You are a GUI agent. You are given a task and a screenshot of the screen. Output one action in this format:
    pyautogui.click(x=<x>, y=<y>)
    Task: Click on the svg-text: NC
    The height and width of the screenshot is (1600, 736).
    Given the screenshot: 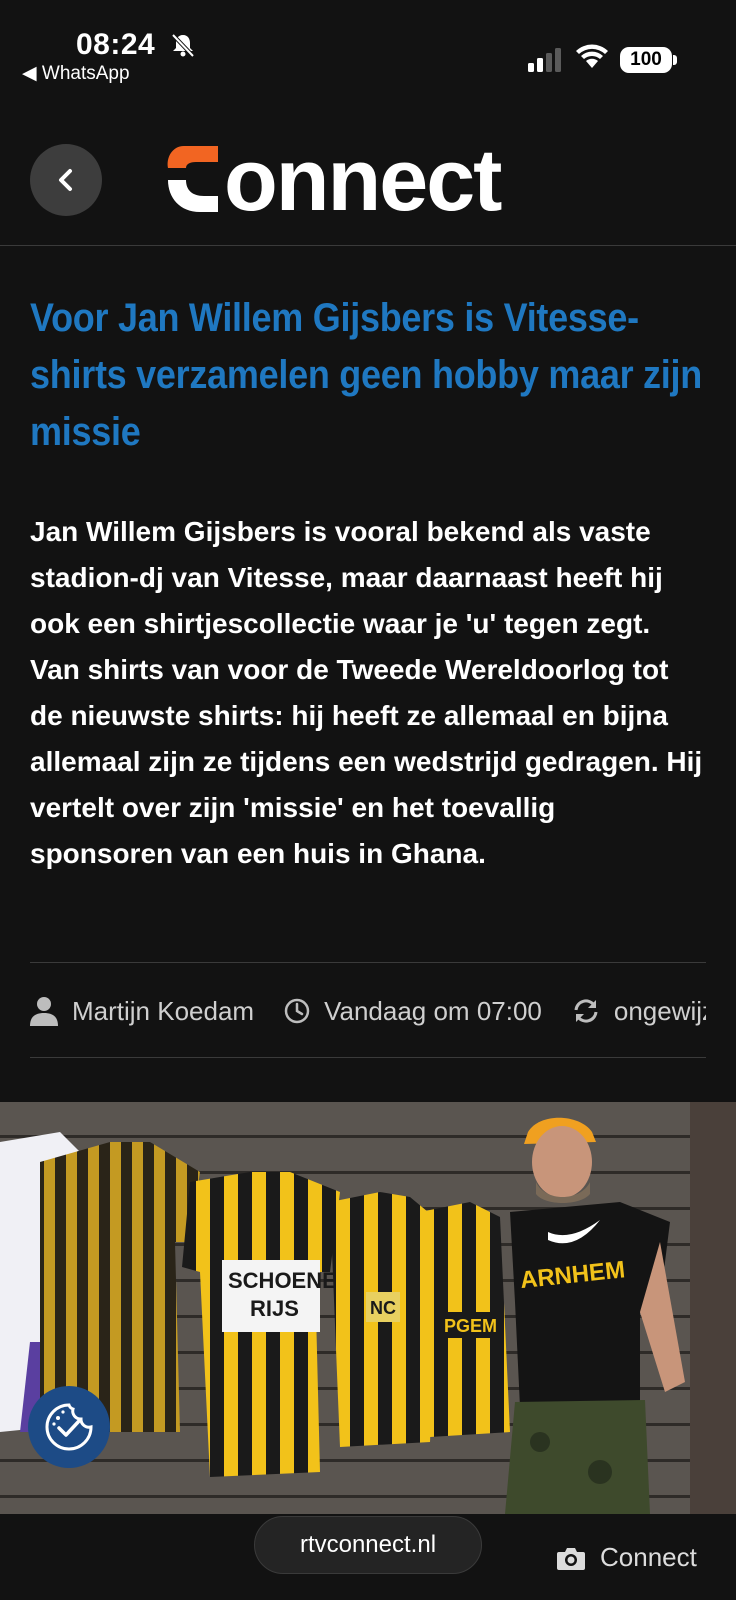 What is the action you would take?
    pyautogui.click(x=383, y=1308)
    